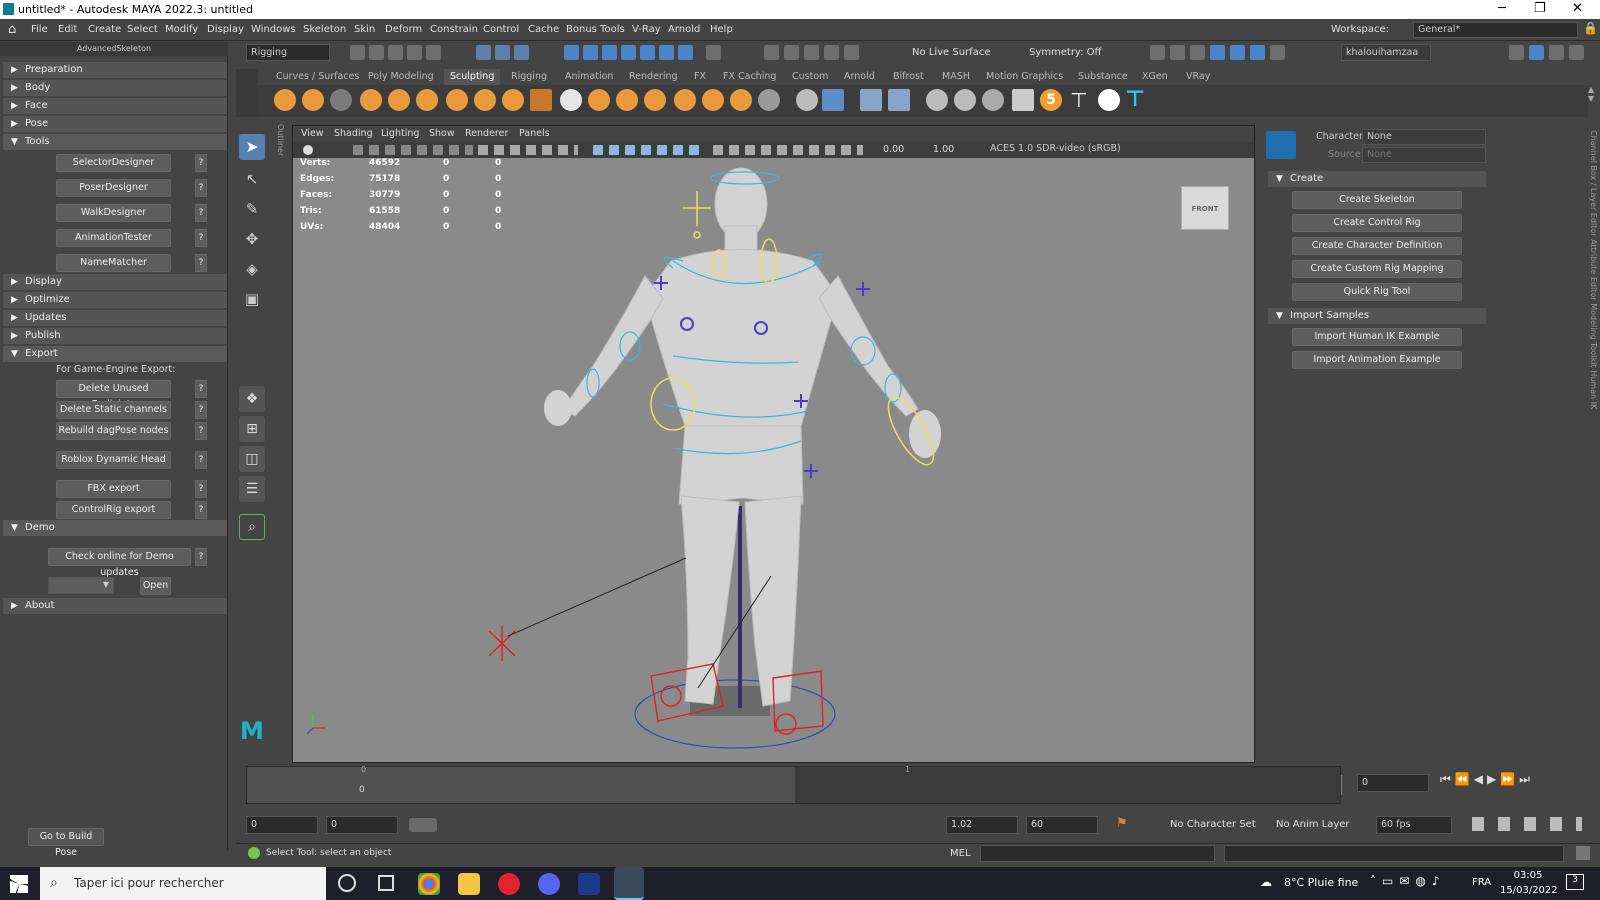 This screenshot has height=900, width=1600. I want to click on pose-space-icon, so click(899, 100).